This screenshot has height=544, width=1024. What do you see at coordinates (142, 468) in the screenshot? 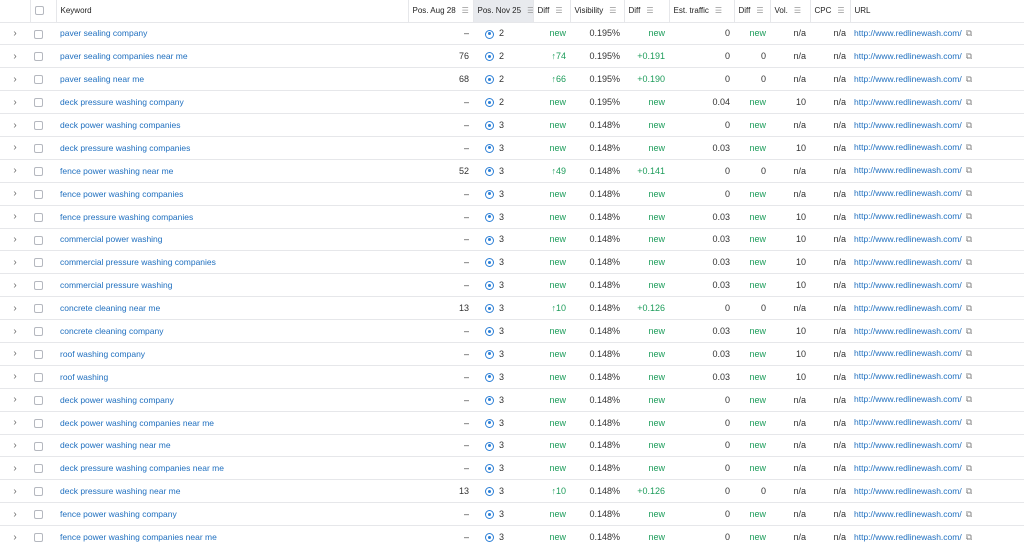
I see `keyword-link: deck pressure washing companies near me` at bounding box center [142, 468].